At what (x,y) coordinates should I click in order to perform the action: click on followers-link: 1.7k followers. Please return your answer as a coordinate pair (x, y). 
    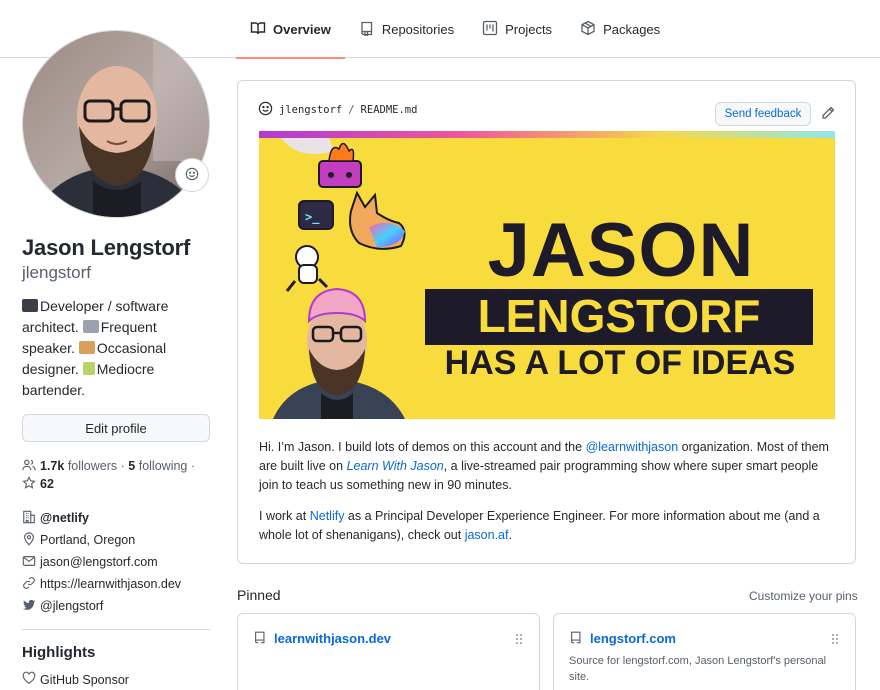
    Looking at the image, I should click on (69, 466).